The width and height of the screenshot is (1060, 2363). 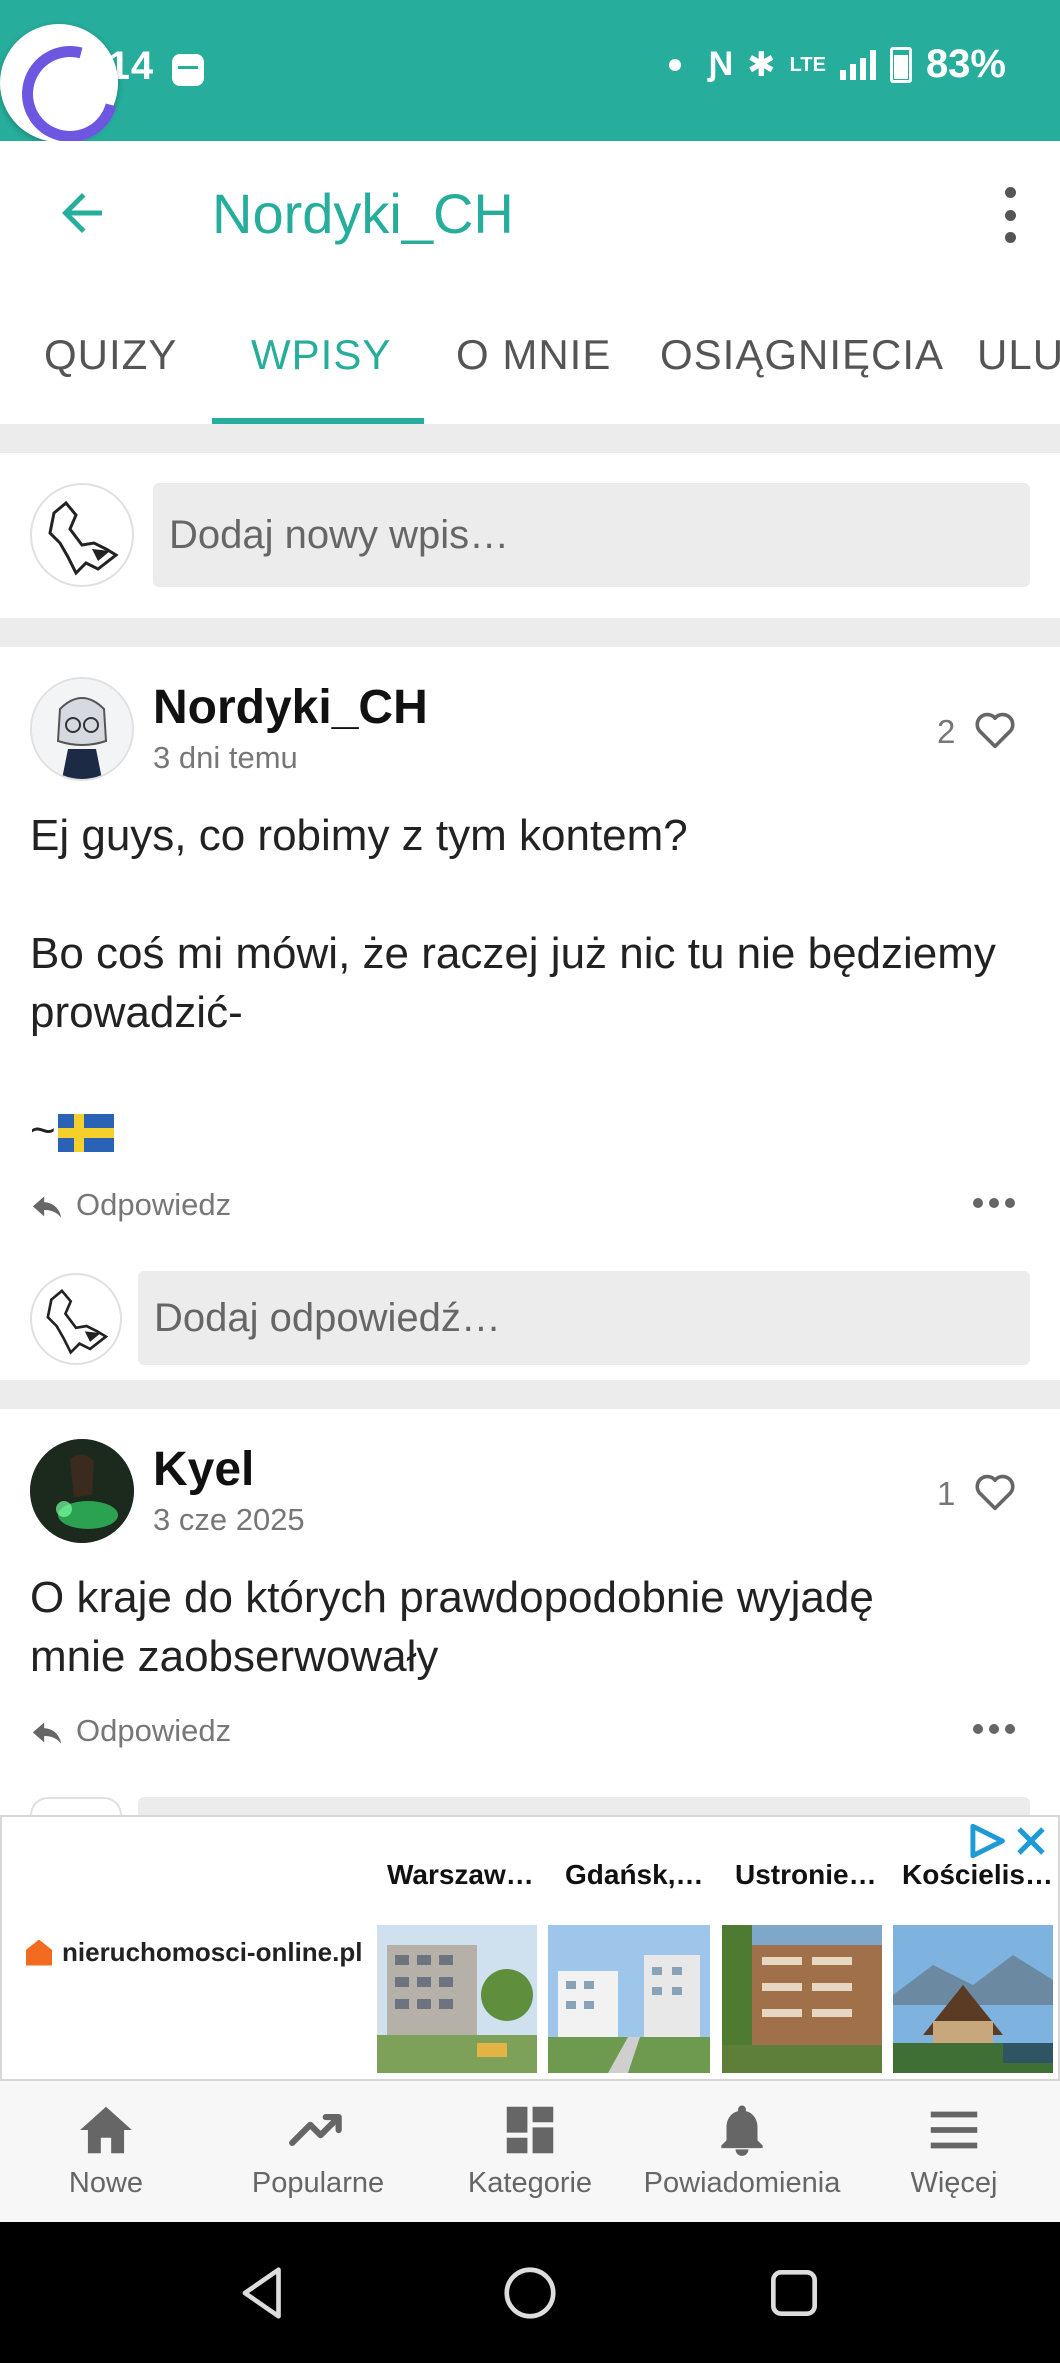 What do you see at coordinates (761, 64) in the screenshot?
I see `bluetooth-icon: ✱` at bounding box center [761, 64].